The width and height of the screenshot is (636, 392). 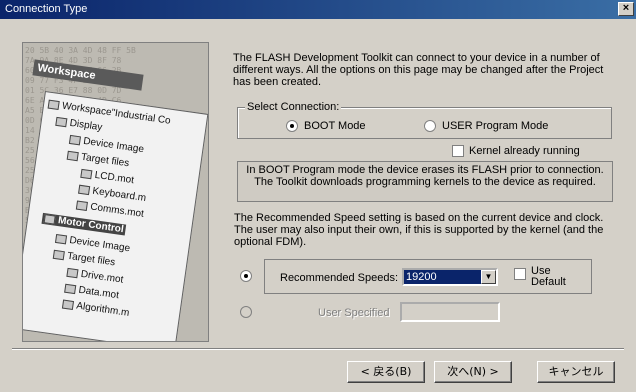 I want to click on speed-value: 19200, so click(x=442, y=277).